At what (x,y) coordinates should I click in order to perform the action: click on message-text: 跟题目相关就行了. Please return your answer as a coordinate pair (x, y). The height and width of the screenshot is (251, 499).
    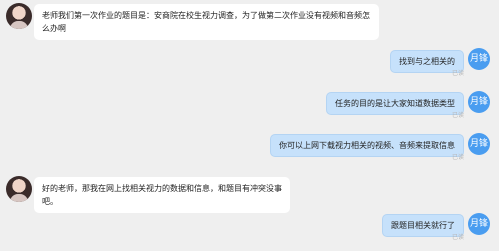
    Looking at the image, I should click on (423, 225).